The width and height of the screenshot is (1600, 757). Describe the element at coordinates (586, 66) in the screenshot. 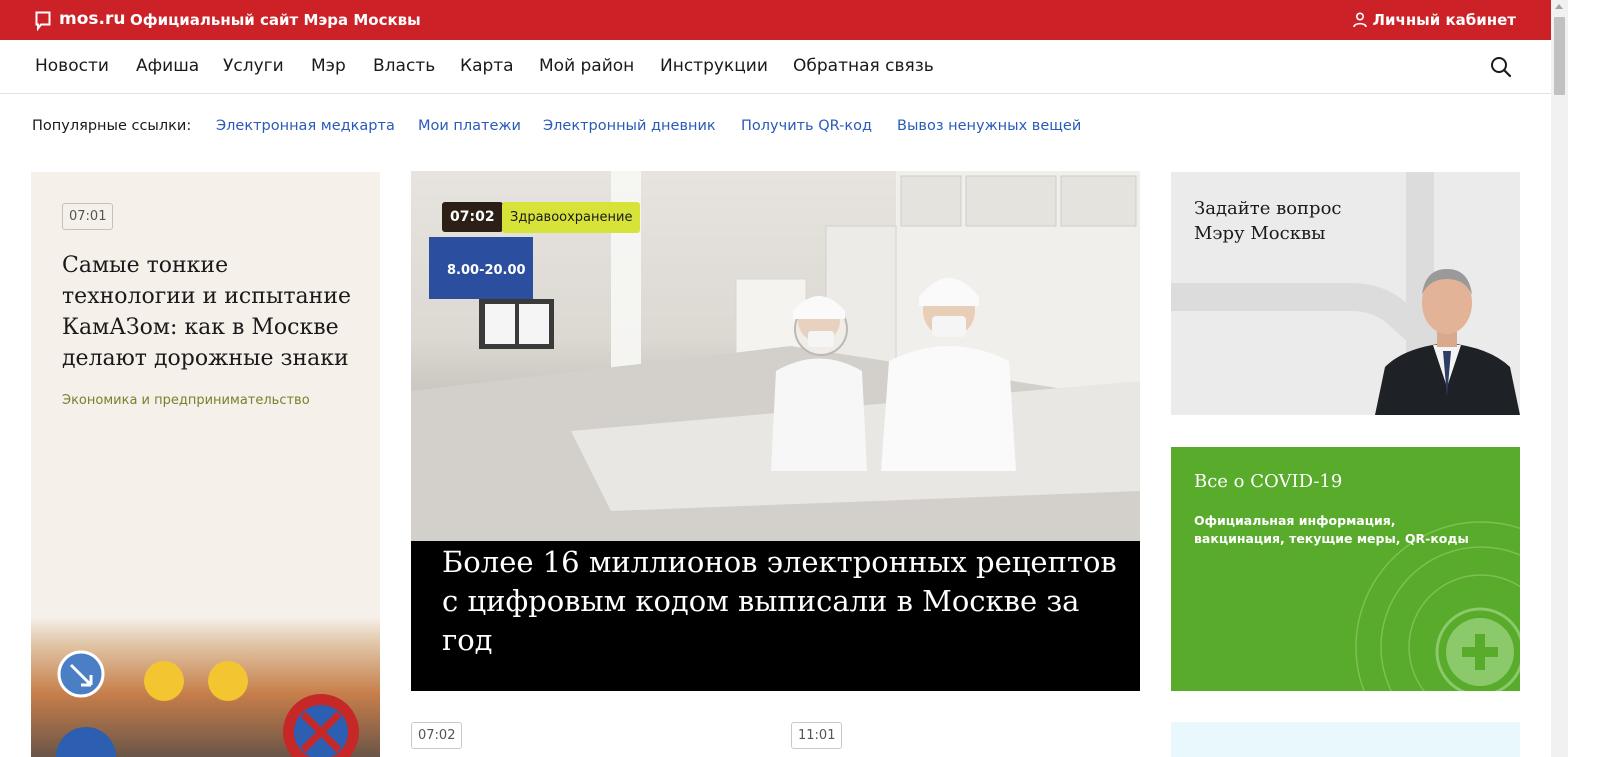

I see `nav-item-my-district: Мой район` at that location.